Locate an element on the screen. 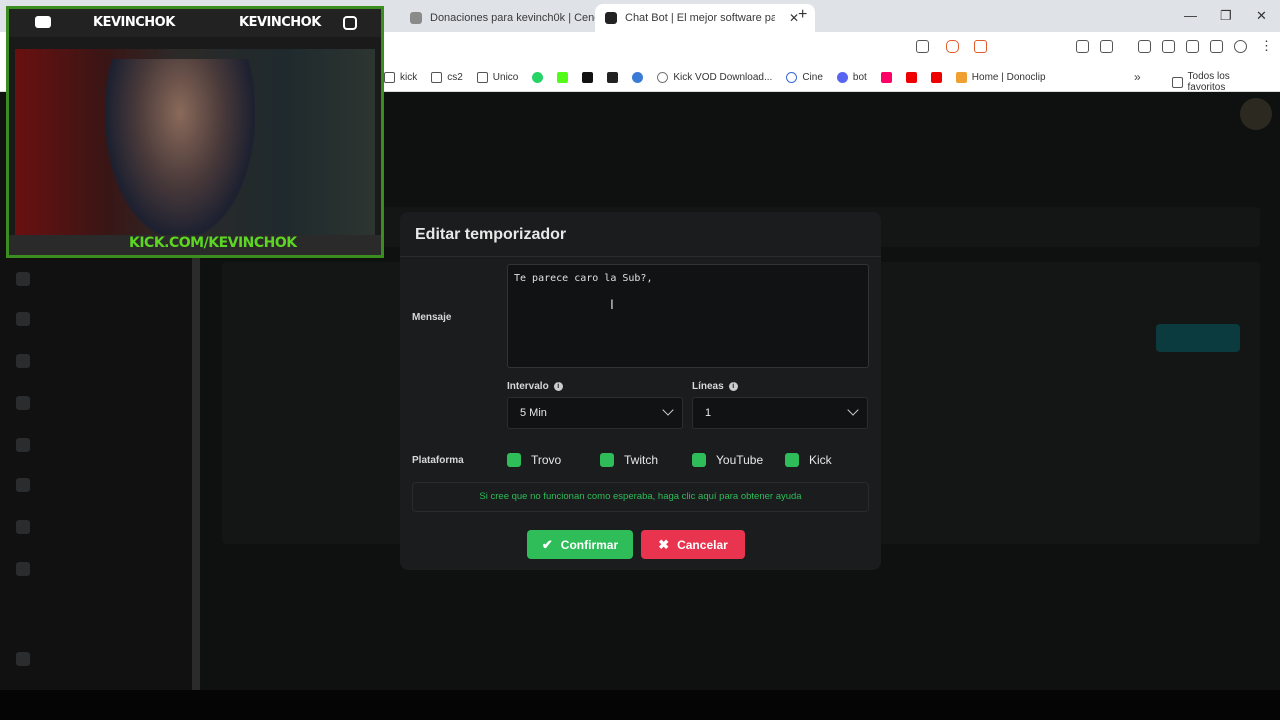  interval-label-group: Intervalo i is located at coordinates (535, 386).